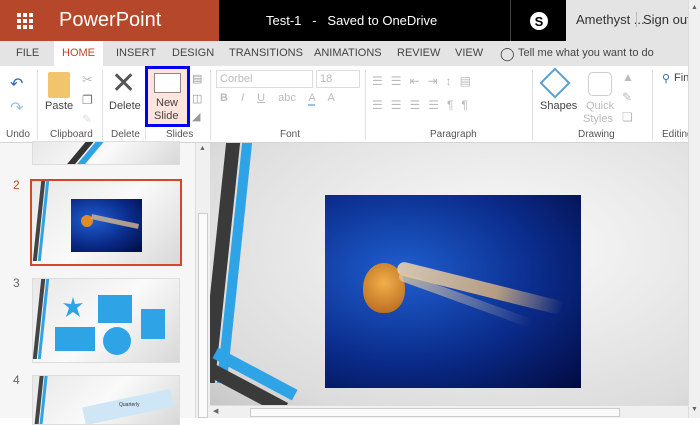 Image resolution: width=700 pixels, height=425 pixels. I want to click on page-scroll-up-icon: ▲, so click(694, 7).